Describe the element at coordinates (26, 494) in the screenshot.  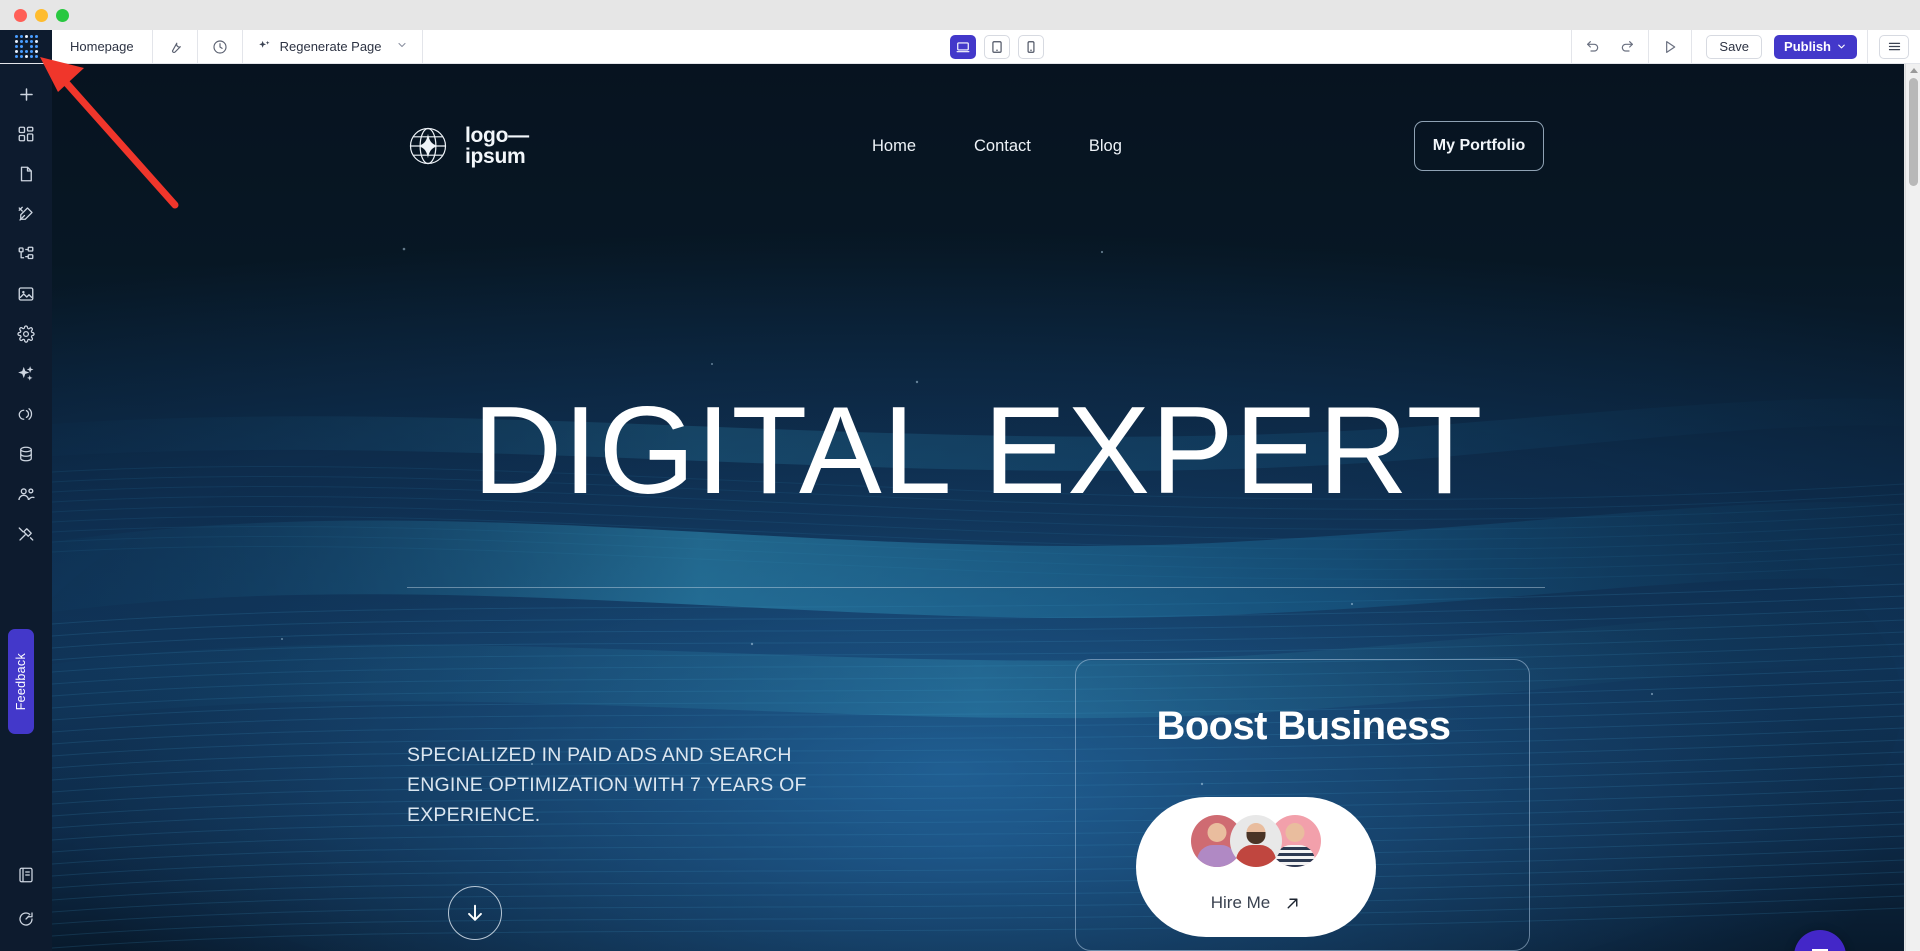
I see `sidebar-item-members` at that location.